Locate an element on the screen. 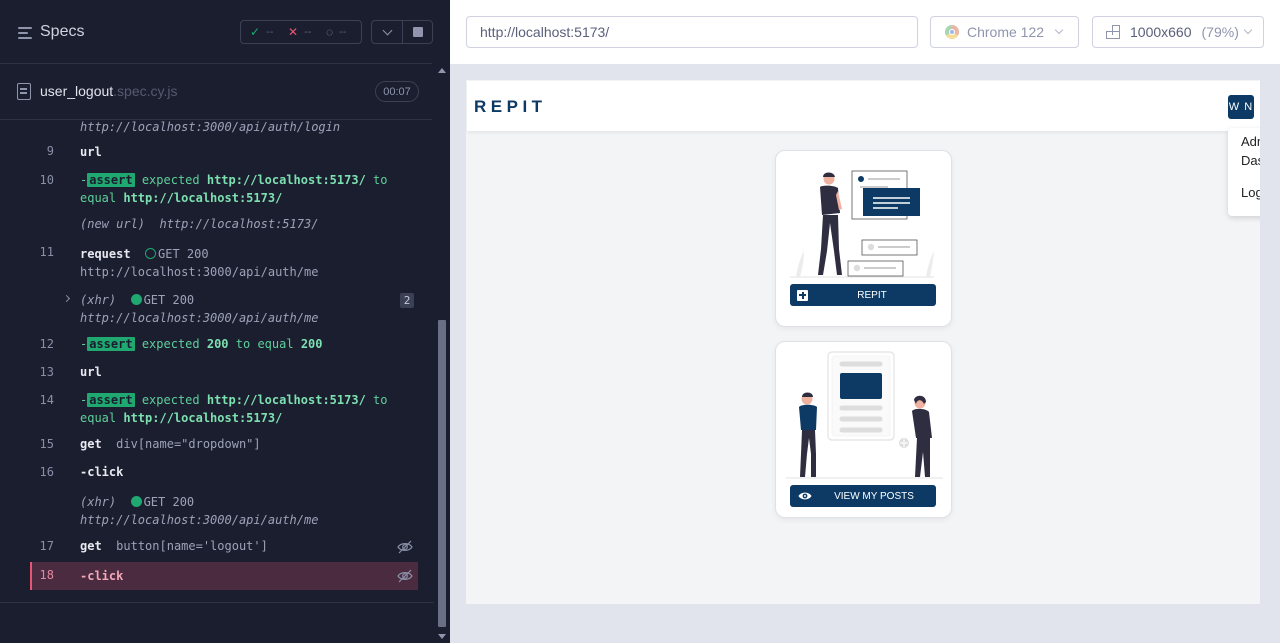 The image size is (1280, 643). create-repit-button: REPIT is located at coordinates (863, 295).